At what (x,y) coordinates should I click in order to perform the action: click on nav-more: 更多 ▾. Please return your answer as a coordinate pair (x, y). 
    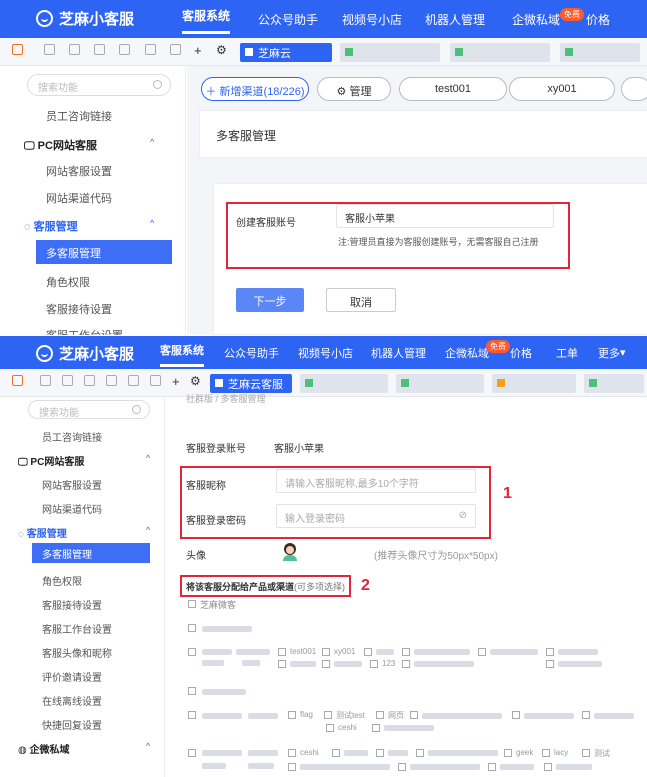
    Looking at the image, I should click on (612, 352).